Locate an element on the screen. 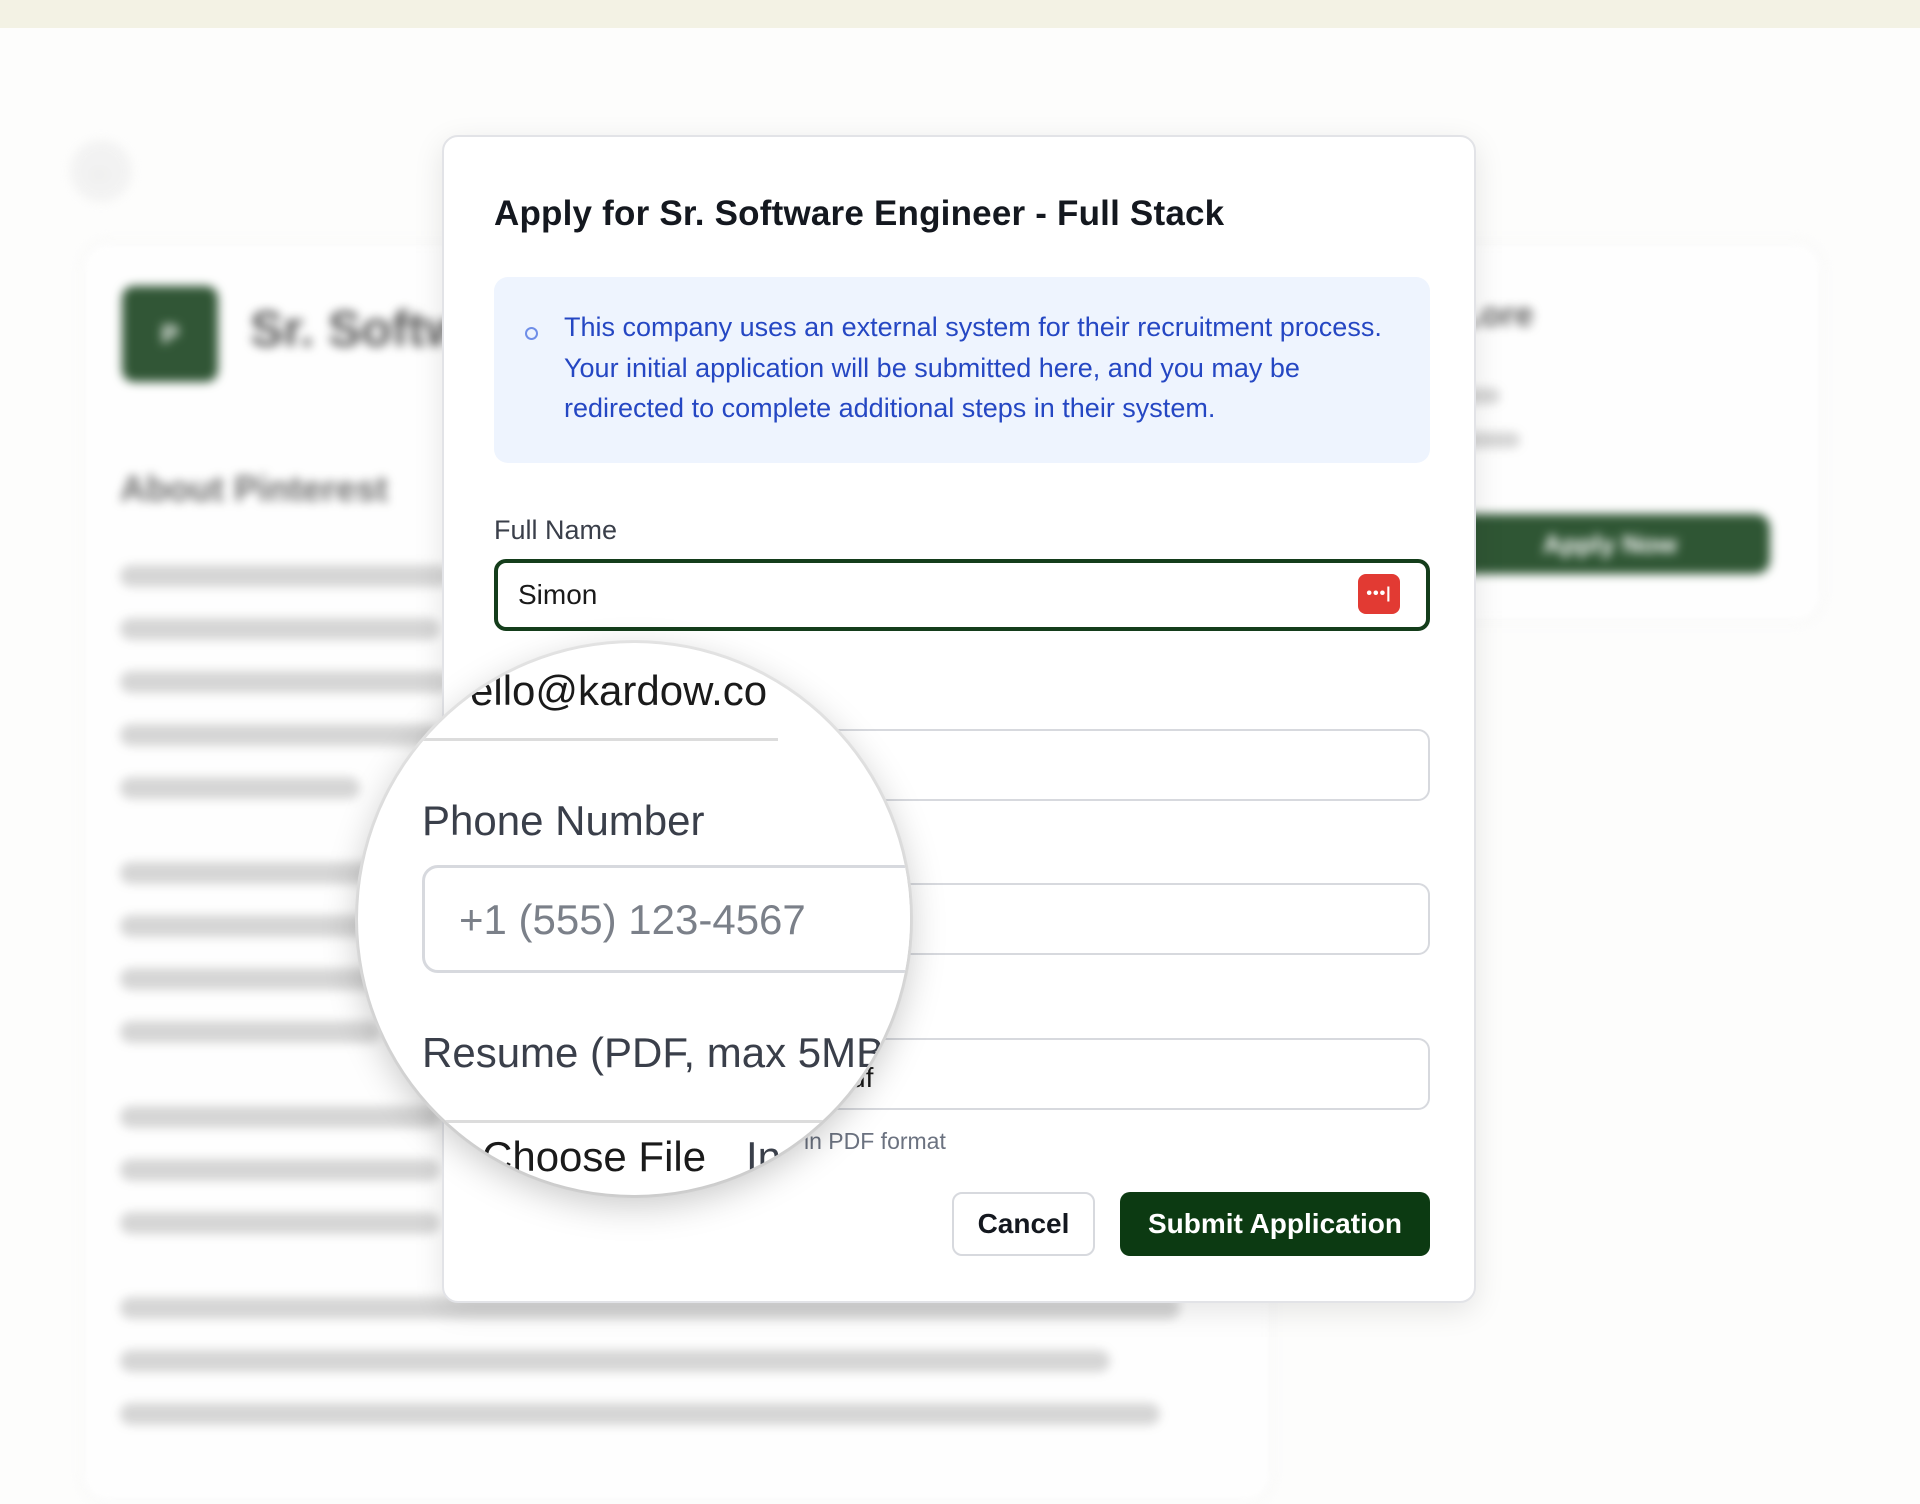  back-button: ← is located at coordinates (101, 171).